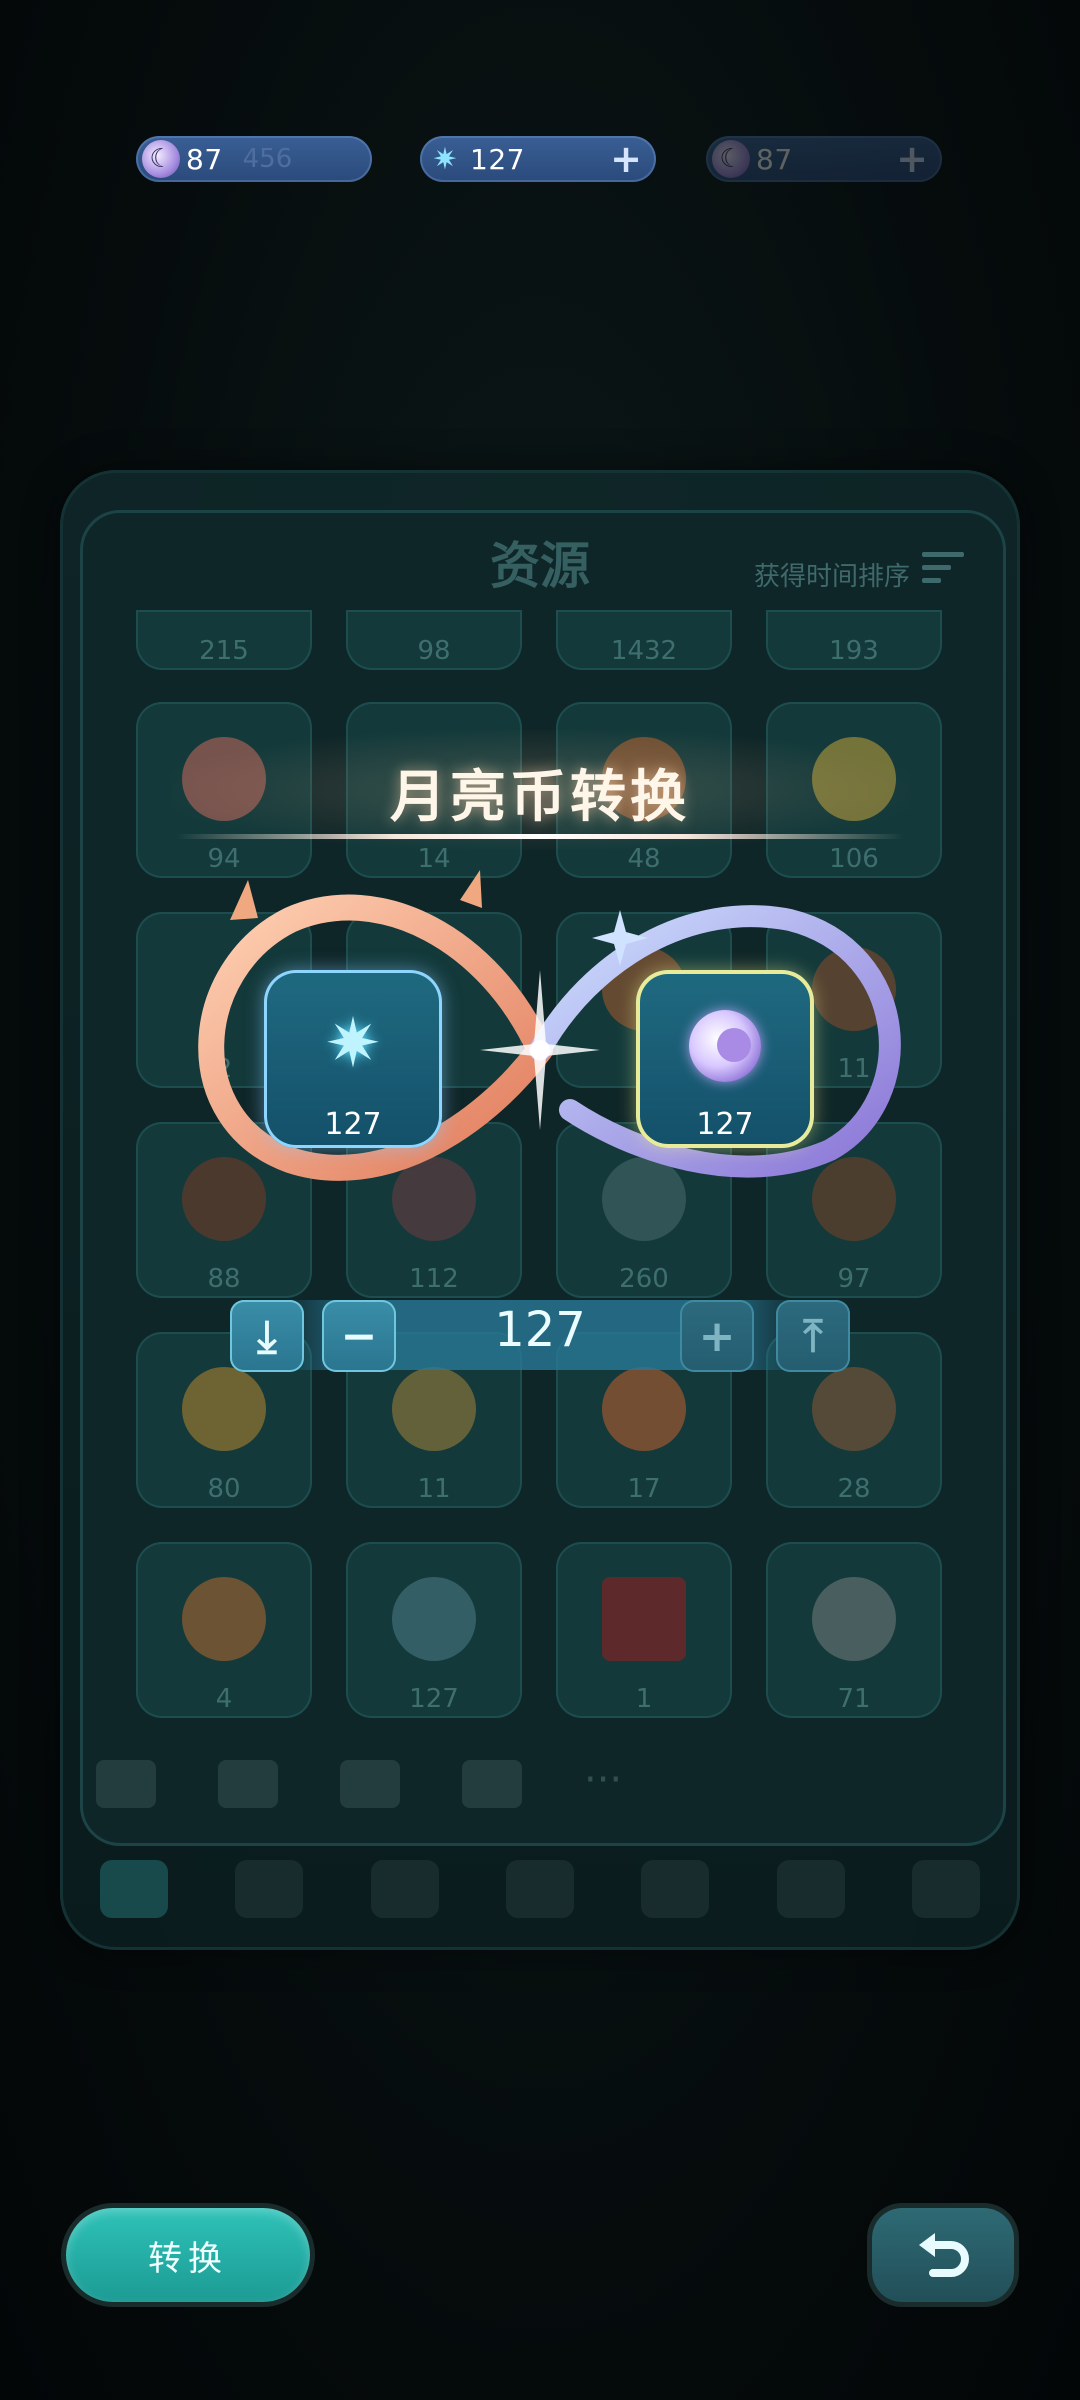 The image size is (1080, 2400). I want to click on fruit-icon, so click(854, 1619).